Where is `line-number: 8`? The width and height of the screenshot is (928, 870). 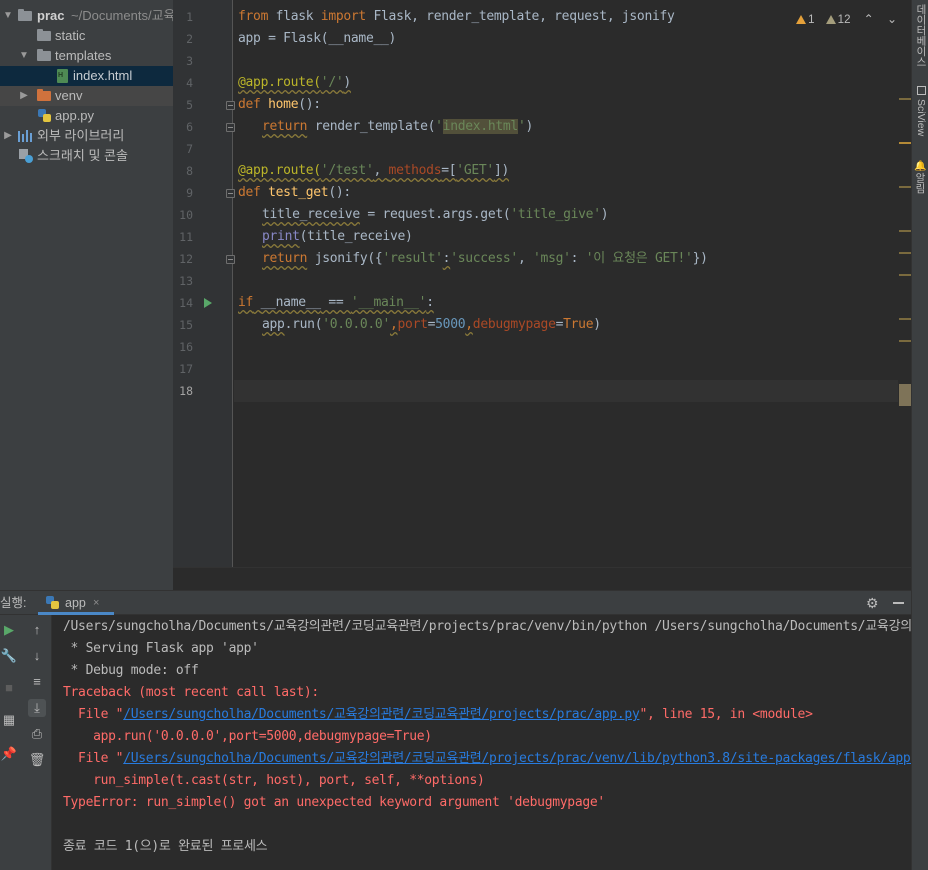
line-number: 8 is located at coordinates (189, 171).